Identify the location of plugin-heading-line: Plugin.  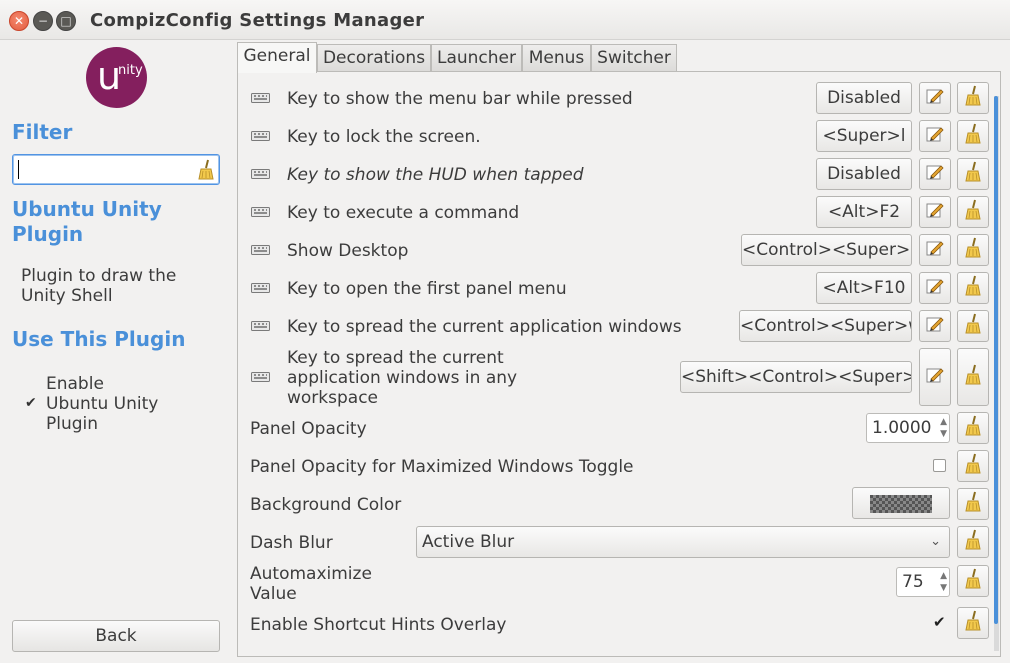
(48, 234).